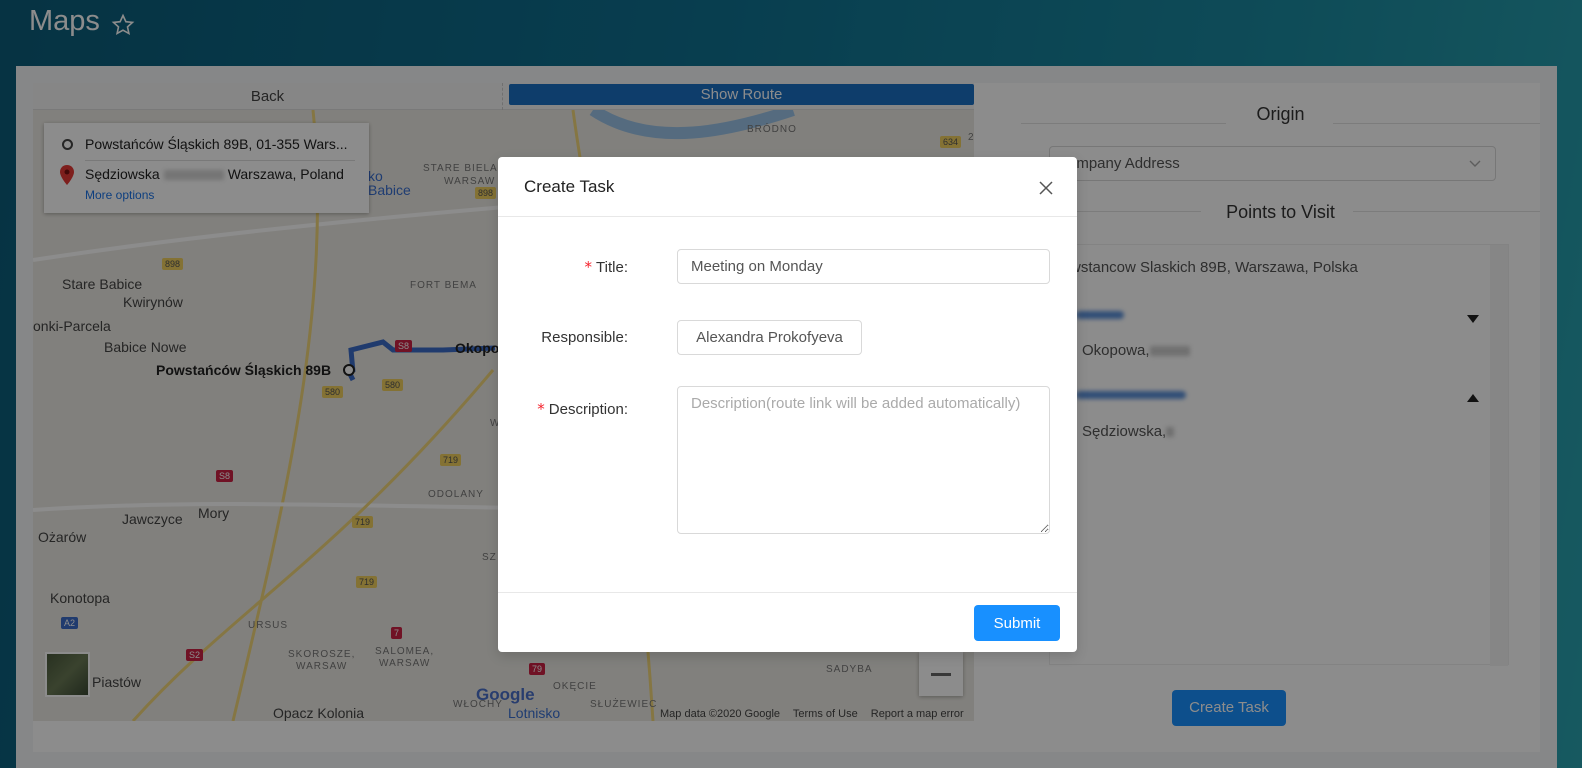 The height and width of the screenshot is (768, 1582). What do you see at coordinates (787, 187) in the screenshot?
I see `modal-header: Create Task` at bounding box center [787, 187].